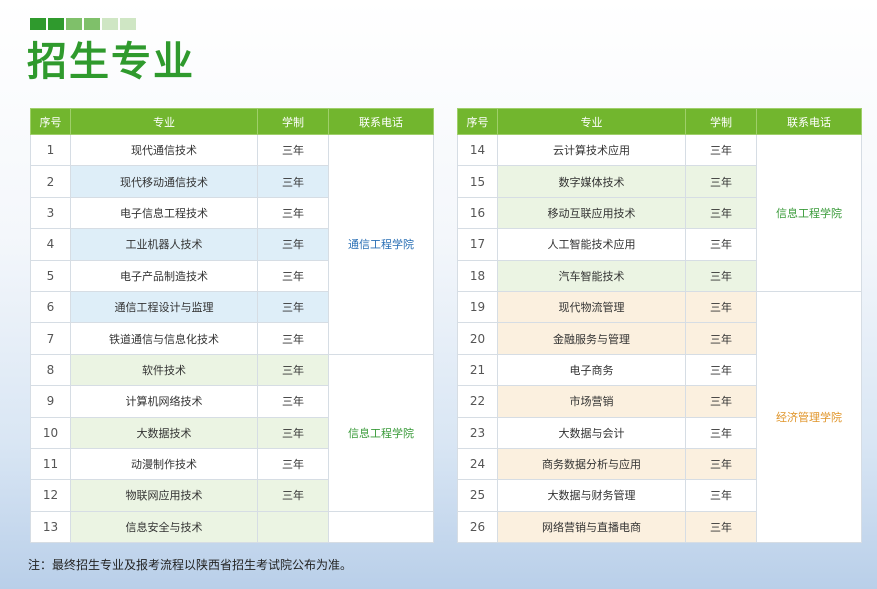  I want to click on table-row: 8 软件技术 三年 信息工程学院, so click(232, 432).